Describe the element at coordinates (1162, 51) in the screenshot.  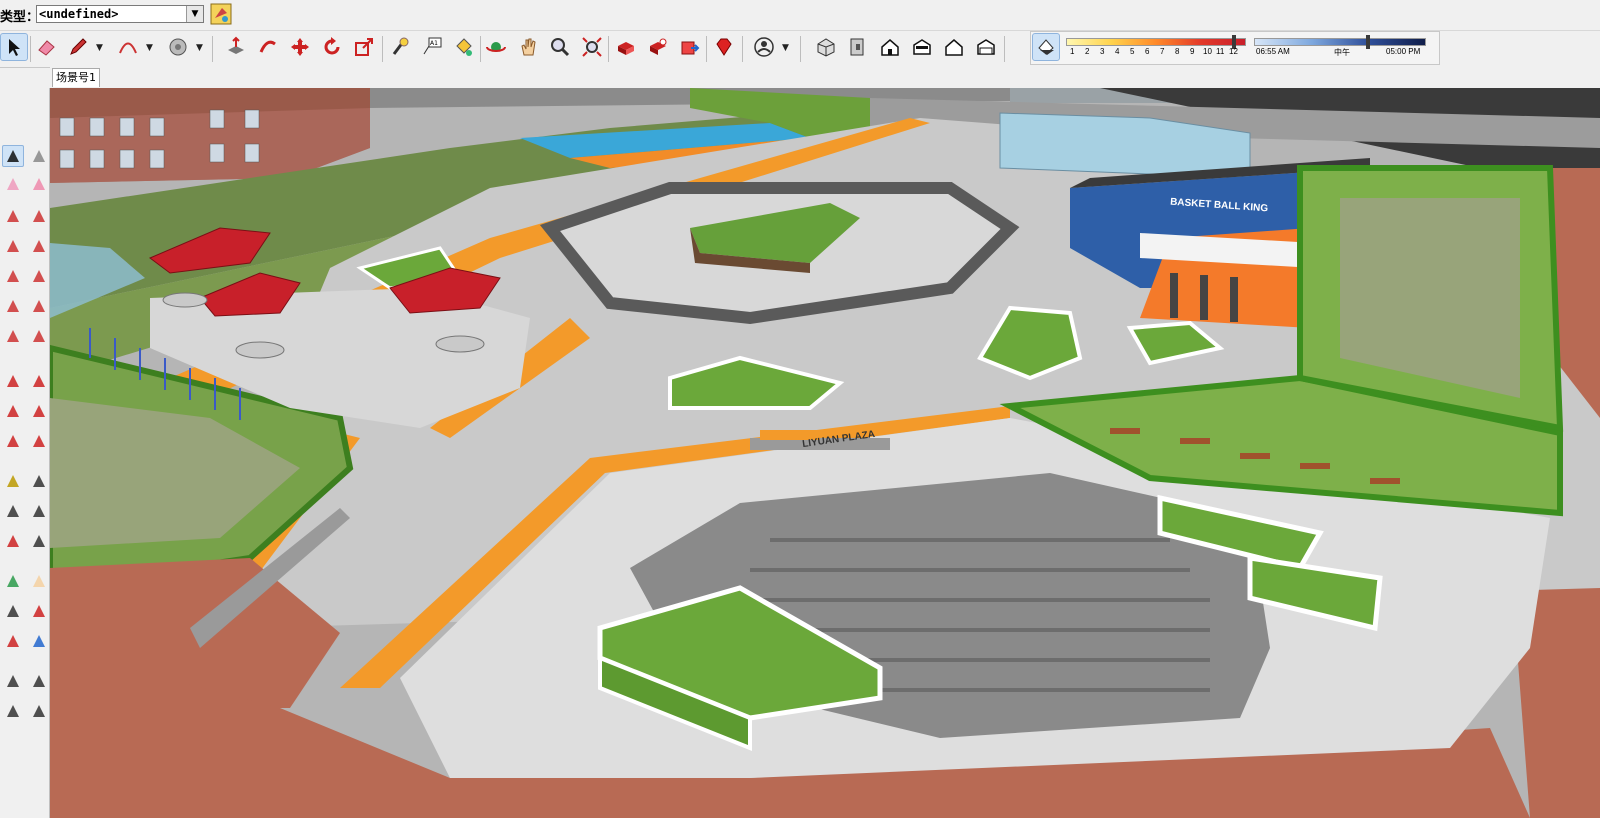
I see `month-tick: 7` at that location.